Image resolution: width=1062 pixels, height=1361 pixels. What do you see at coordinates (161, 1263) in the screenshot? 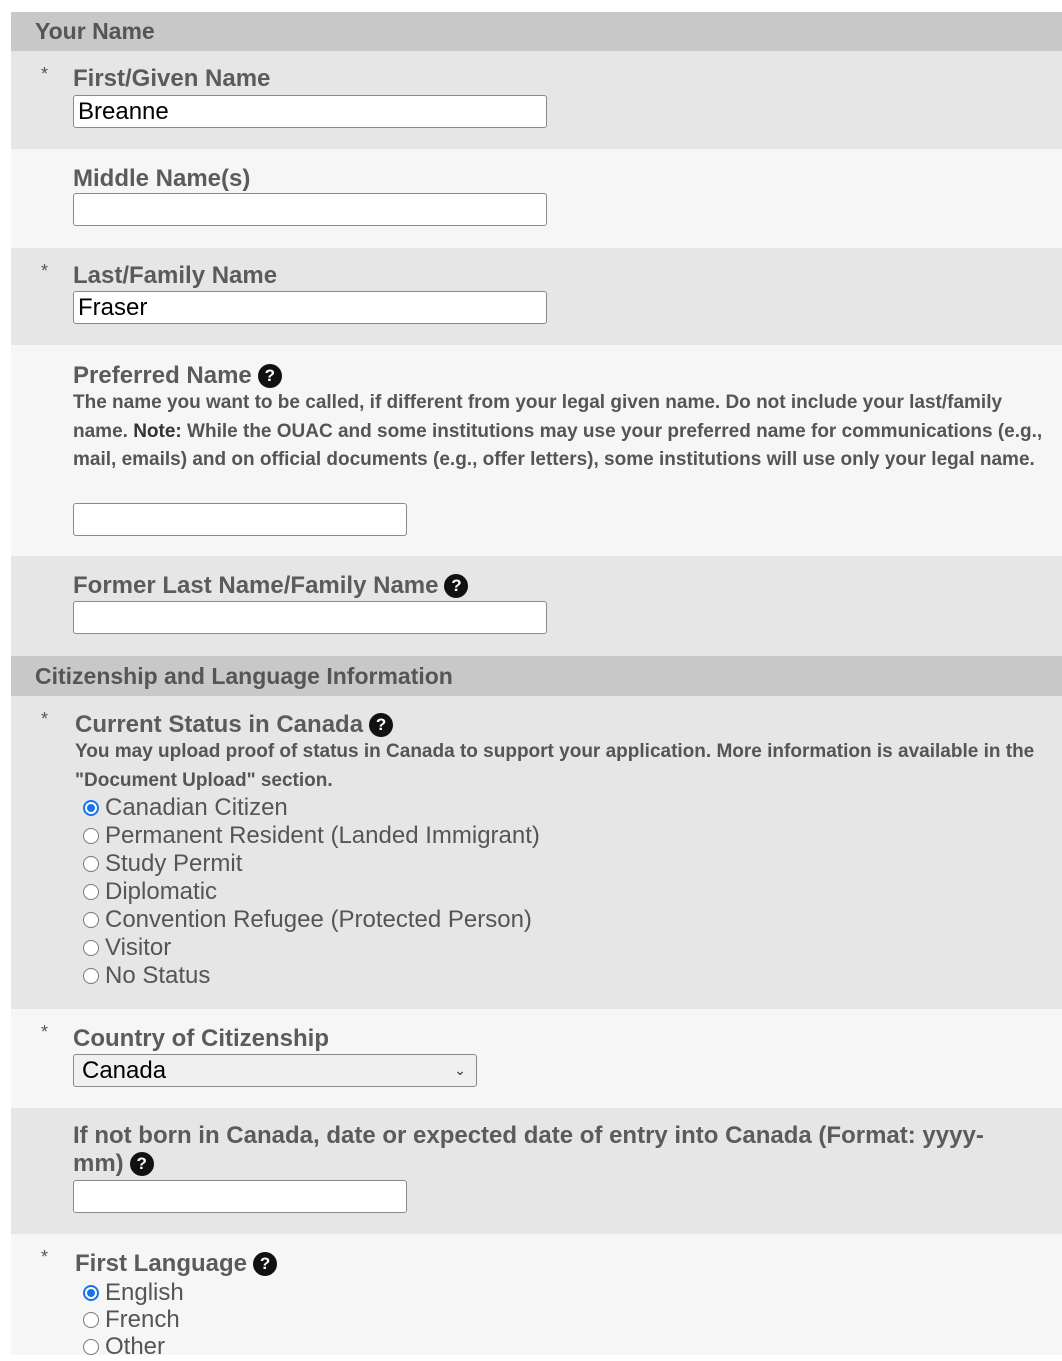
I see `first-language-label-text: First Language` at bounding box center [161, 1263].